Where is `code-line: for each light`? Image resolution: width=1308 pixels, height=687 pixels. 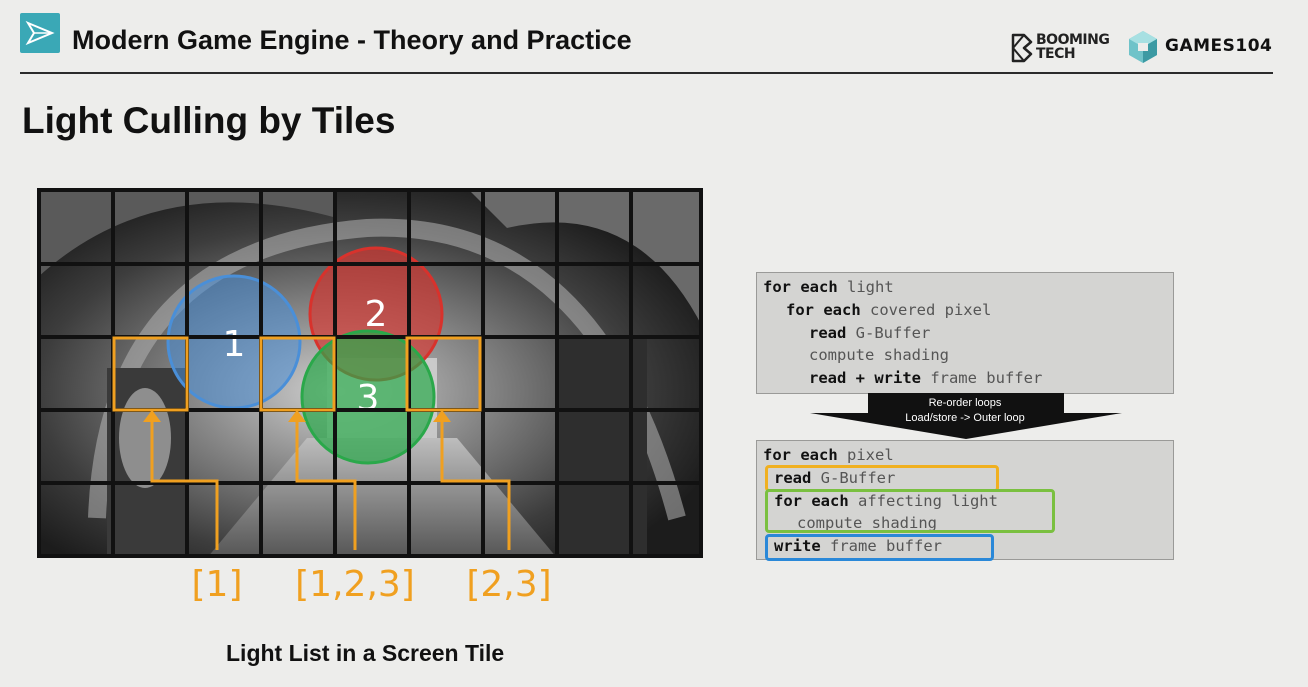
code-line: for each light is located at coordinates (828, 287).